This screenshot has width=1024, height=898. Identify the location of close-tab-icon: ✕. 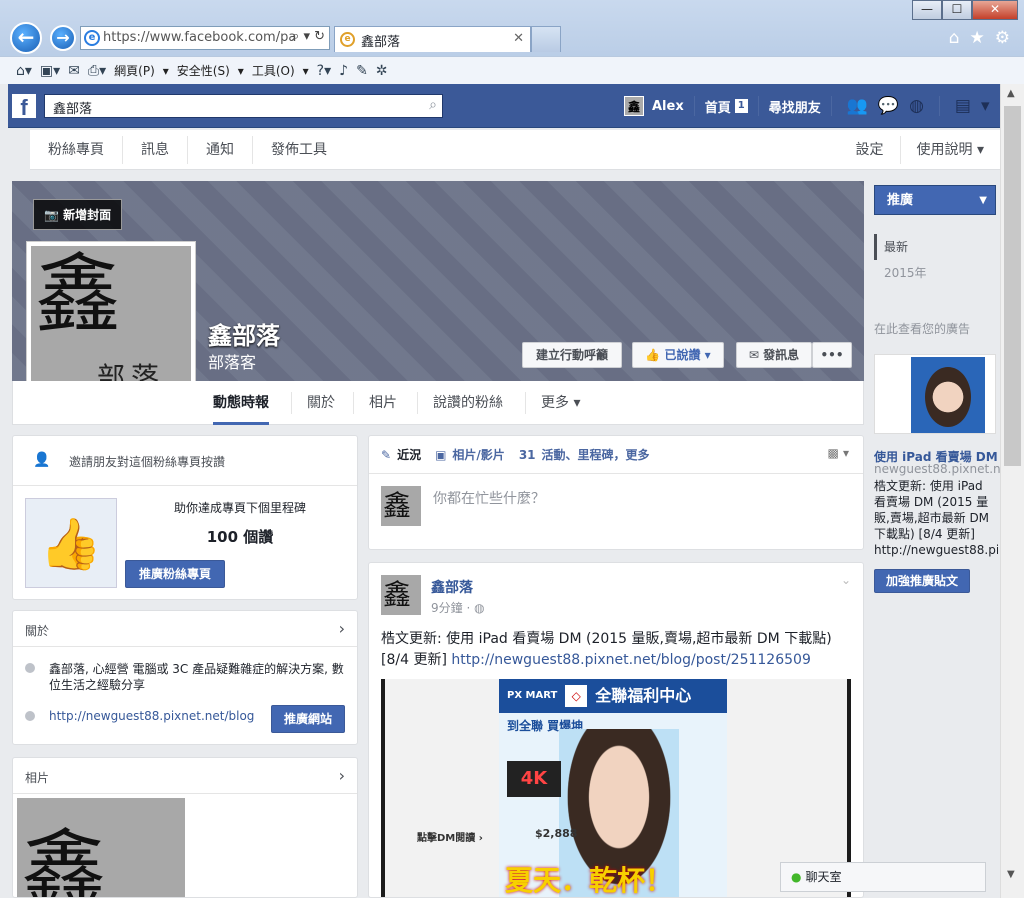
(518, 38).